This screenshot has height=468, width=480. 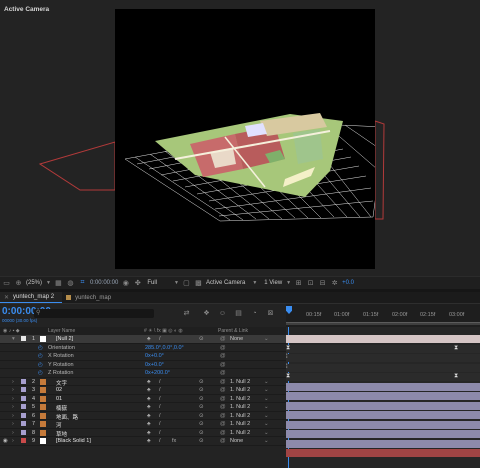 What do you see at coordinates (225, 283) in the screenshot?
I see `view-dropdown: Active Camera` at bounding box center [225, 283].